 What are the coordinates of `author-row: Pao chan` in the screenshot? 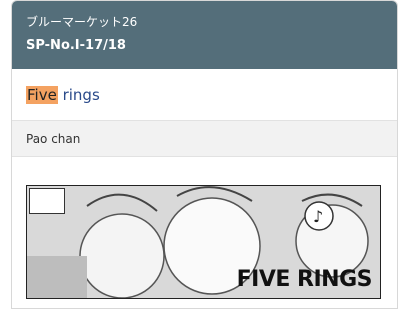 It's located at (204, 139).